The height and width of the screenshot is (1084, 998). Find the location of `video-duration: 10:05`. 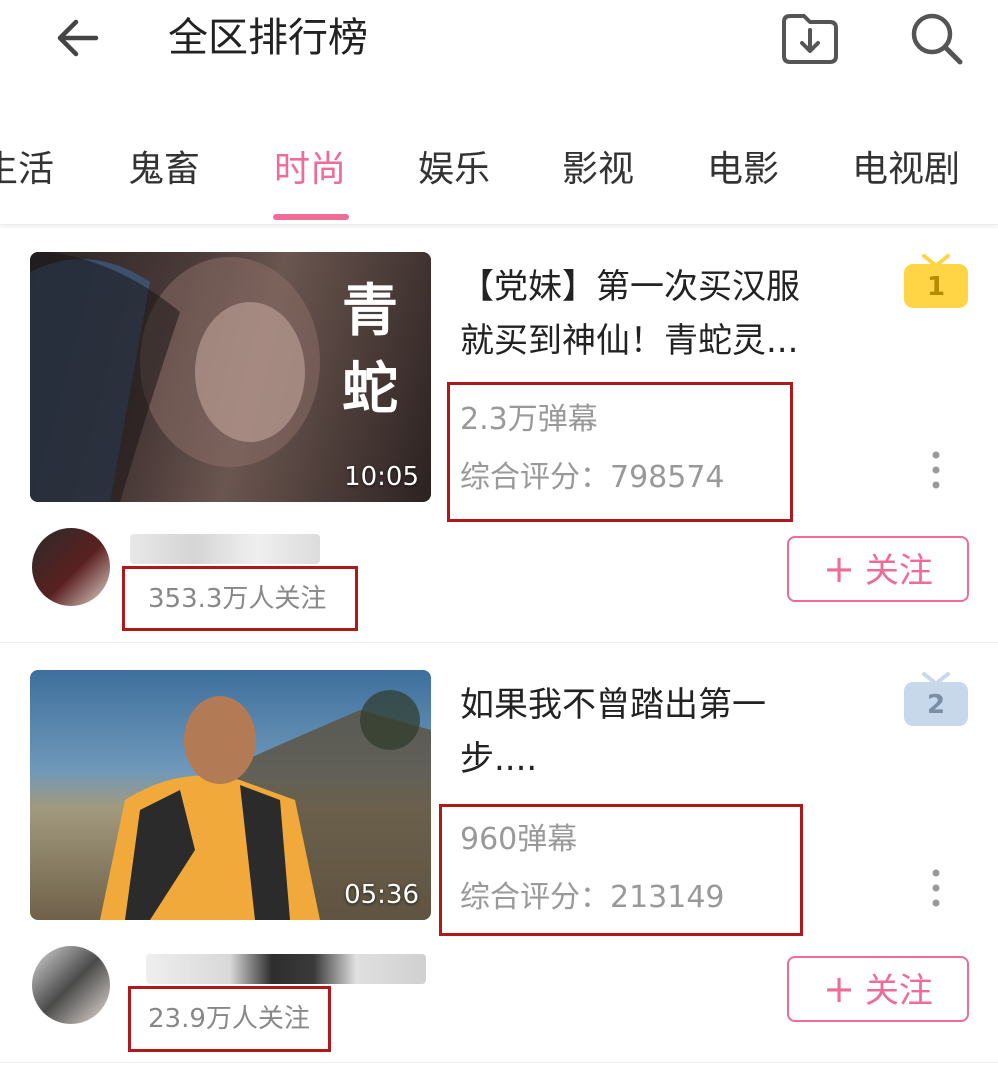

video-duration: 10:05 is located at coordinates (381, 477).